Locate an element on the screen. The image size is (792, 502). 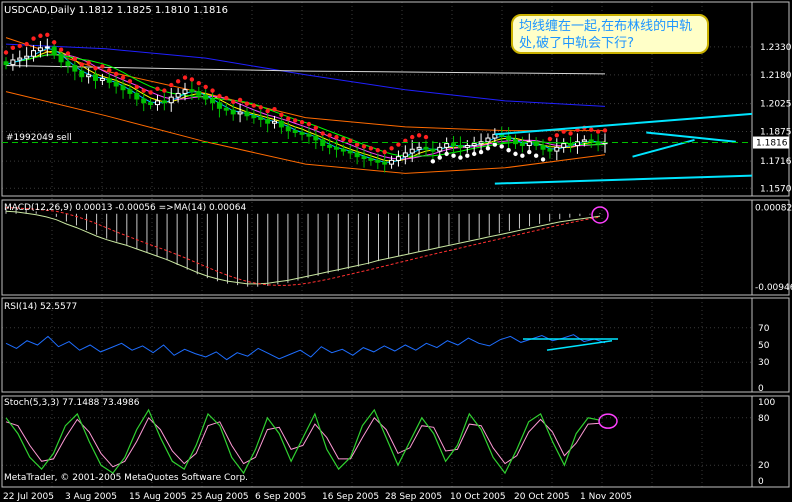
rsi-y-label: 70 is located at coordinates (764, 329).